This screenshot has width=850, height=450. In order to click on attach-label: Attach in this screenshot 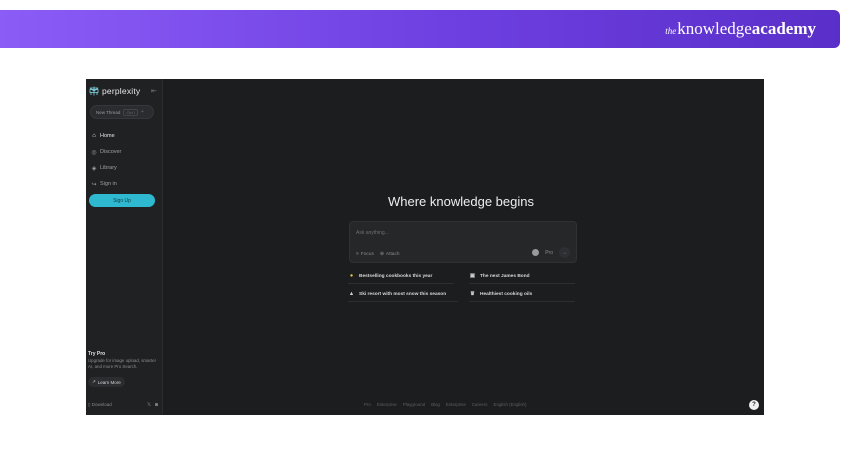, I will do `click(392, 254)`.